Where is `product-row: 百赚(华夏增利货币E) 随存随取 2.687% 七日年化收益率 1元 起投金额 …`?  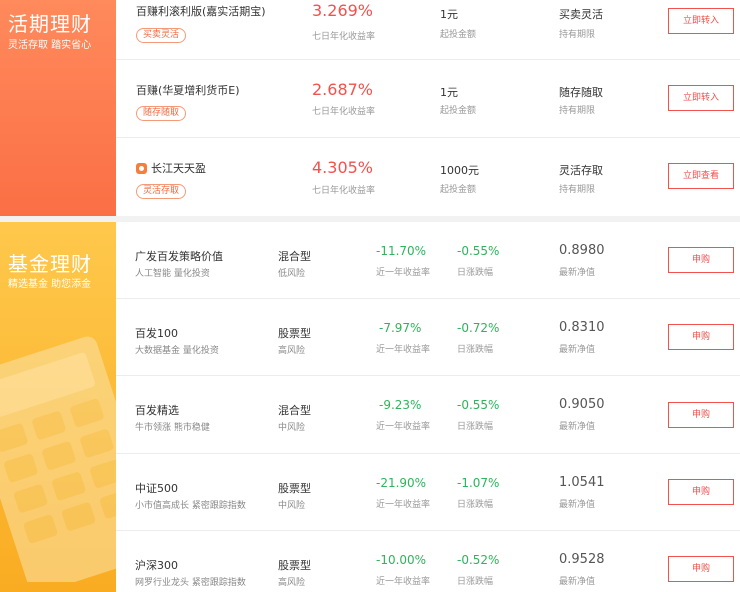 product-row: 百赚(华夏增利货币E) 随存随取 2.687% 七日年化收益率 1元 起投金额 … is located at coordinates (428, 99).